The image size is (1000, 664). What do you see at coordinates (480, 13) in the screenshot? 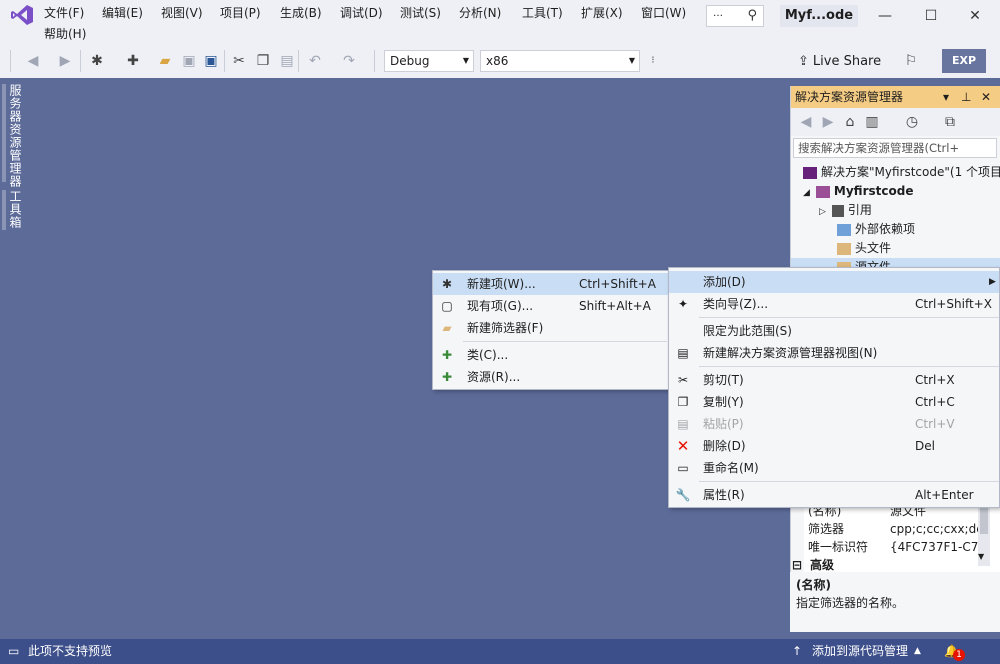
I see `menu-analyze: 分析(N)` at bounding box center [480, 13].